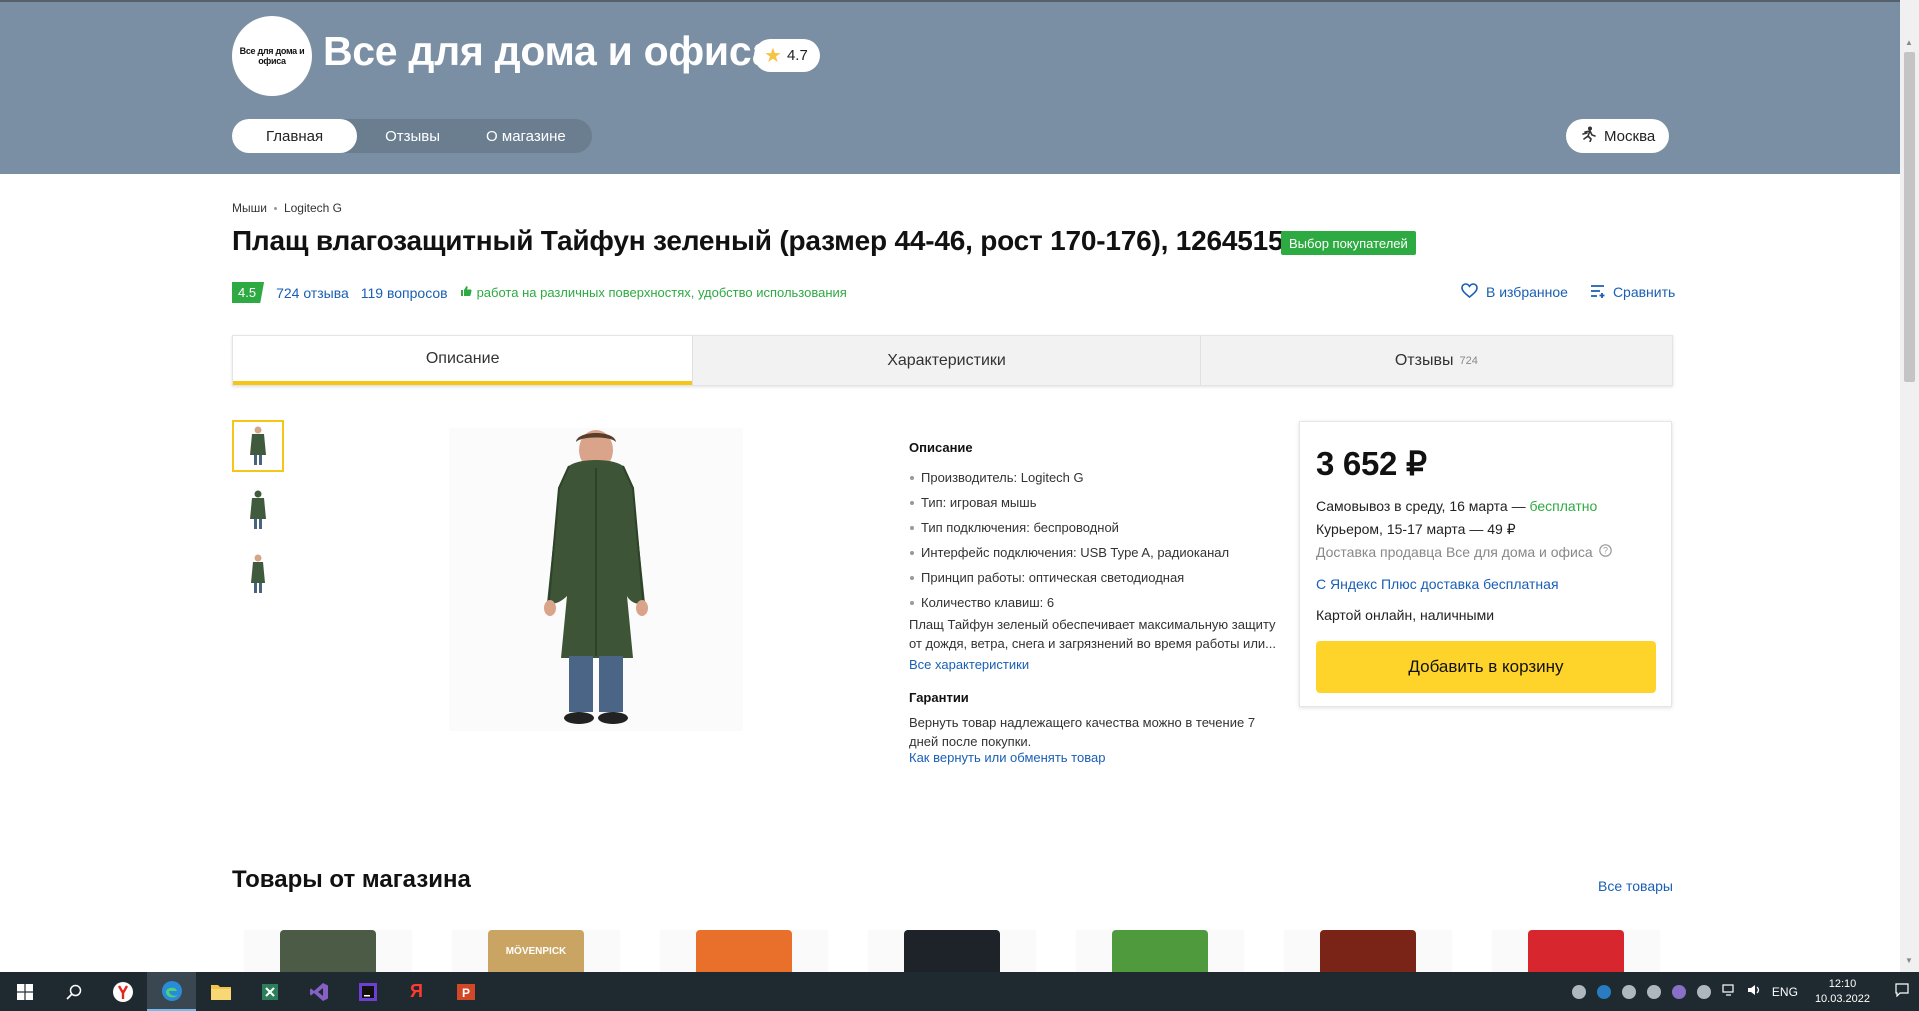  I want to click on product-tabs: Описание Характеристики Отзывы 724, so click(952, 360).